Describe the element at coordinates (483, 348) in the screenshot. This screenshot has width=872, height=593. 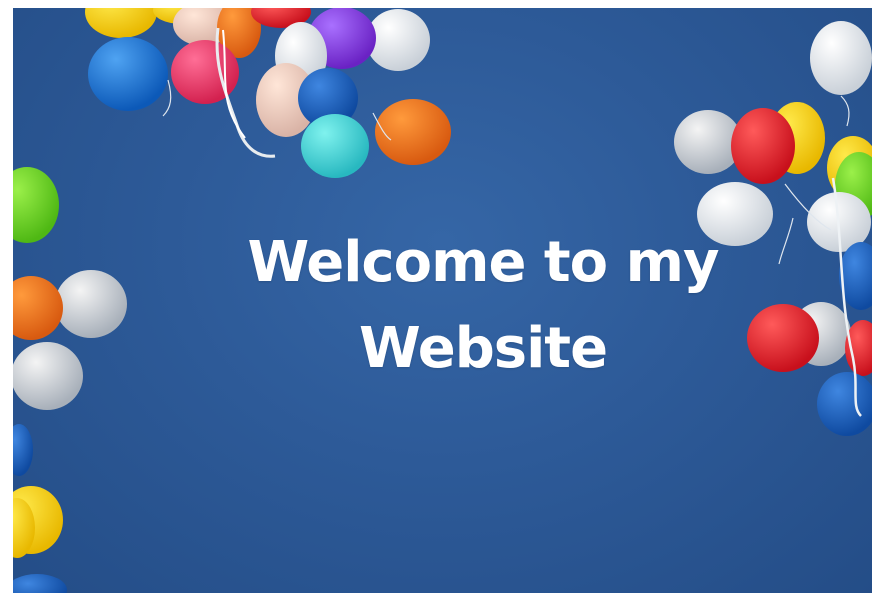
I see `title-line-2: Website` at that location.